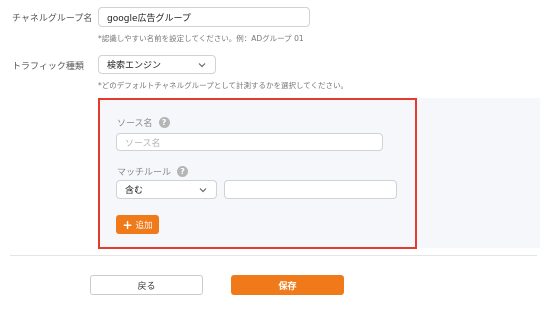 The image size is (547, 327). I want to click on channel-group-label: チャネルグループ名, so click(52, 19).